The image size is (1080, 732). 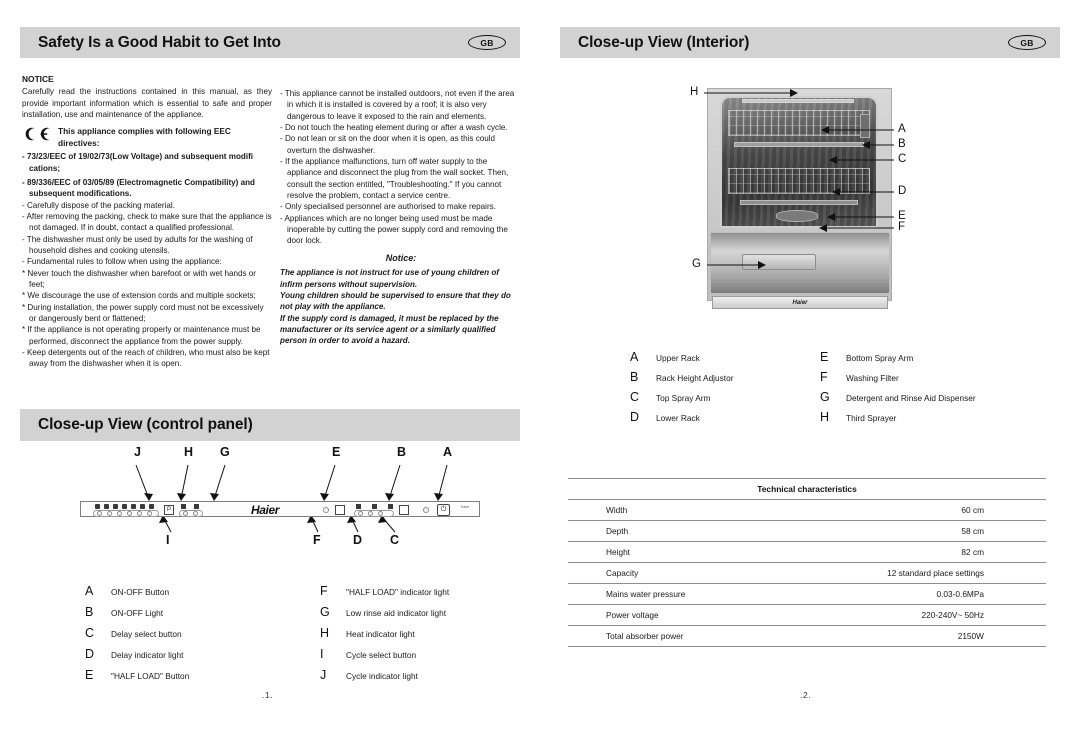 What do you see at coordinates (937, 360) in the screenshot?
I see `interior-legend-item-e: E Bottom Spray Arm` at bounding box center [937, 360].